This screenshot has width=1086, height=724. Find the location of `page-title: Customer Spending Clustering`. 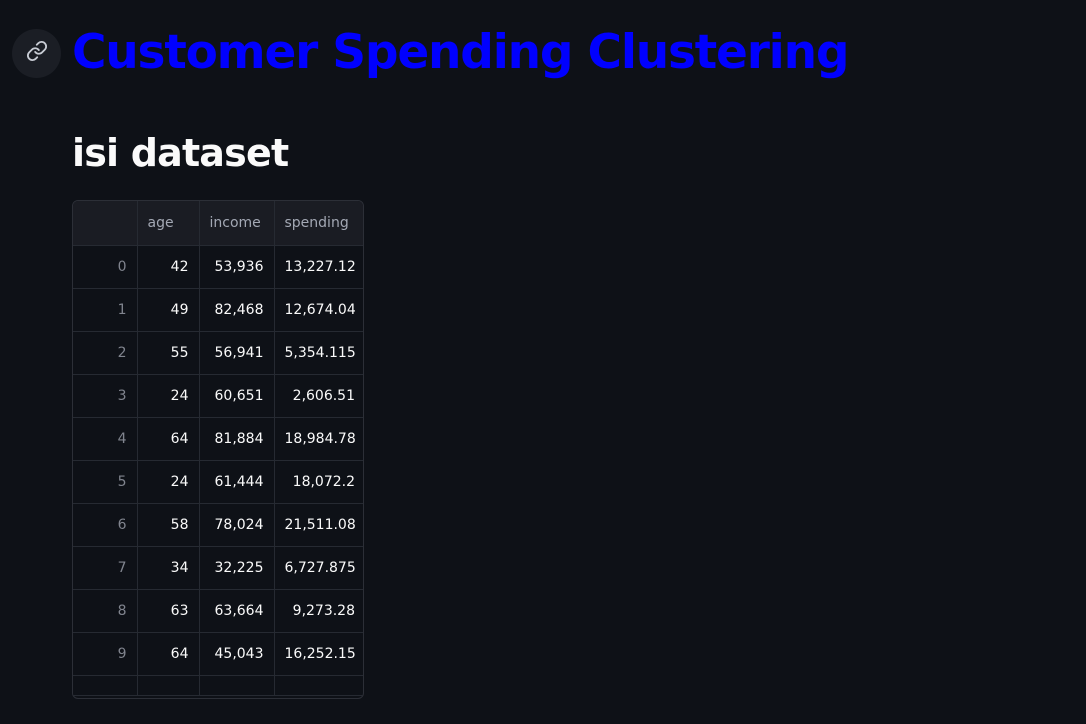

page-title: Customer Spending Clustering is located at coordinates (461, 52).